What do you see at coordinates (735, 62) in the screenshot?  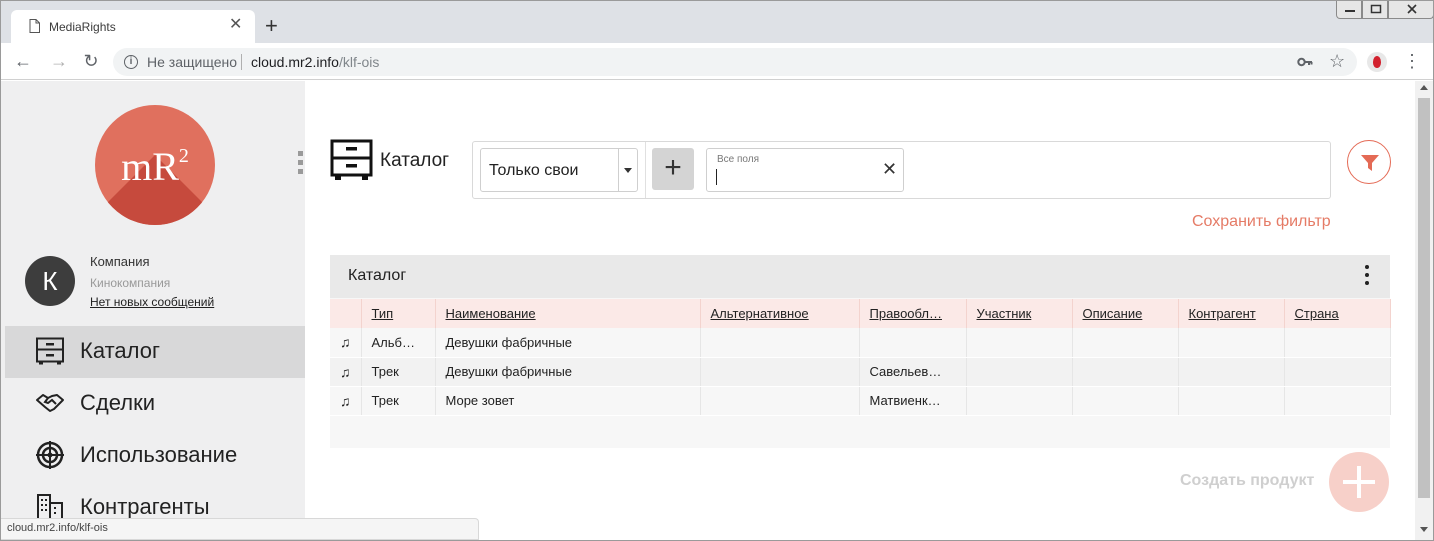 I see `address-bar: i Не защищено cloud.mr2.info/klf-ois ☆` at bounding box center [735, 62].